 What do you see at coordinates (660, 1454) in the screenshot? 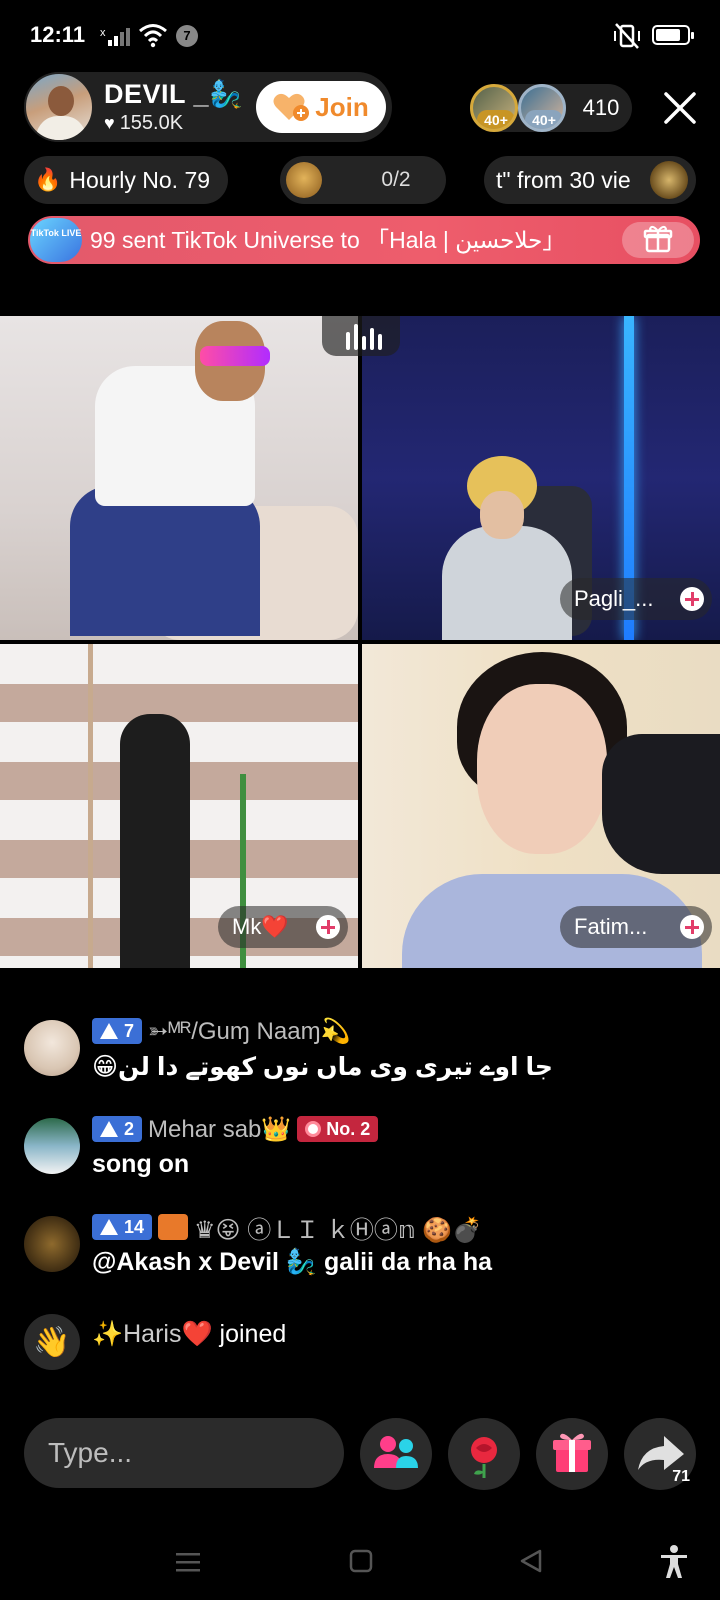
I see `share-button: 71` at bounding box center [660, 1454].